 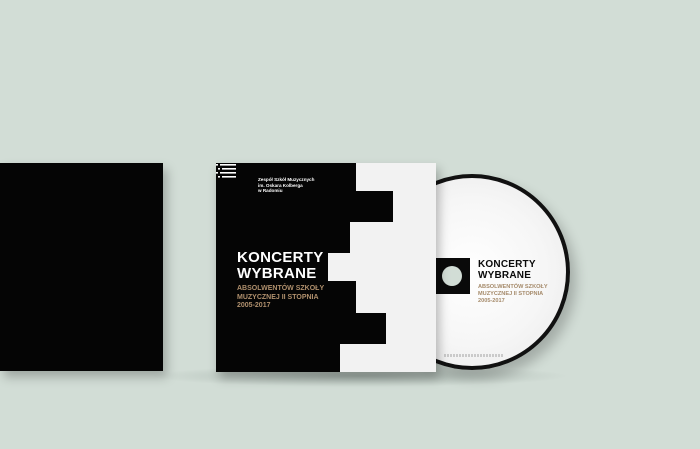 What do you see at coordinates (513, 287) in the screenshot?
I see `disc-subtitle-line1: ABSOLWENTÓW SZKOŁY` at bounding box center [513, 287].